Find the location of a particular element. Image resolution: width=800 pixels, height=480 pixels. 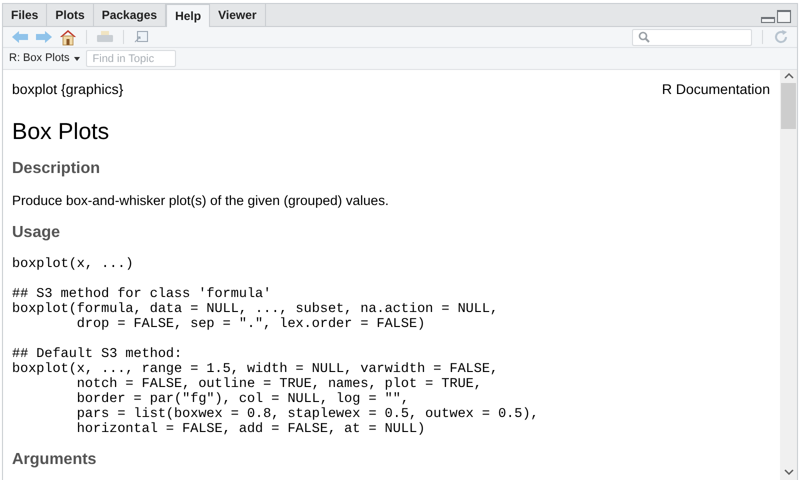

printer-icon is located at coordinates (105, 37).